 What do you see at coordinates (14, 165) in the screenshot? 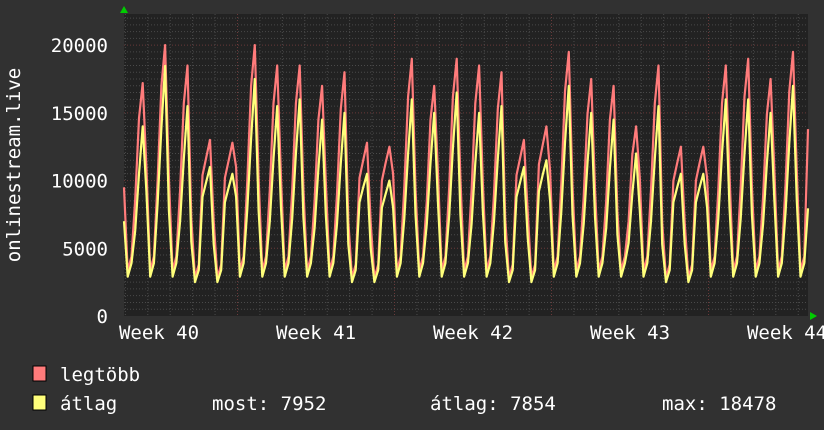
I see `y-axis-label: onlinestream.live` at bounding box center [14, 165].